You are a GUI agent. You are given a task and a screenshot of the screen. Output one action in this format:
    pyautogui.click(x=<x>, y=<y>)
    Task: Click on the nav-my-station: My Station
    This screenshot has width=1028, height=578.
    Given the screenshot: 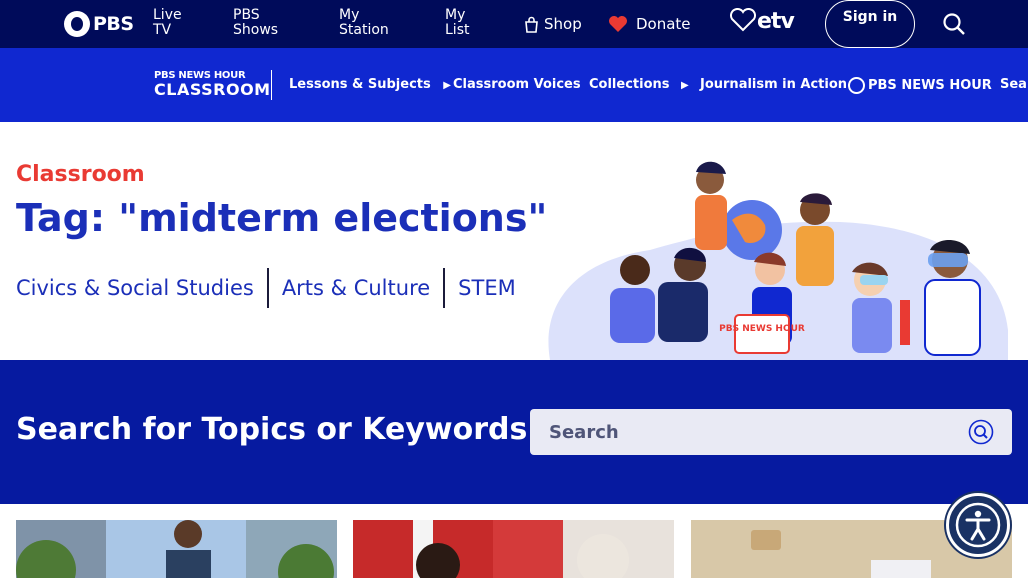 What is the action you would take?
    pyautogui.click(x=370, y=23)
    